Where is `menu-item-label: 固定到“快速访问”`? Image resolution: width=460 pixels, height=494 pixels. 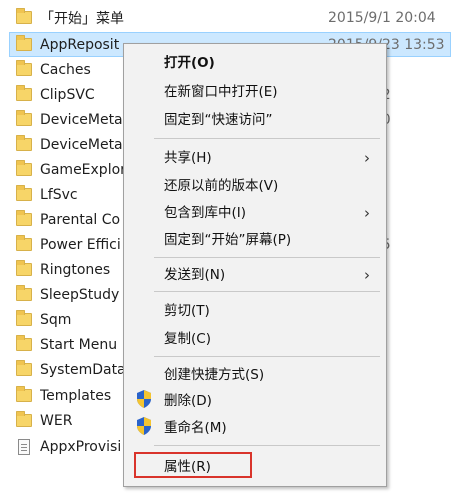
menu-item-label: 固定到“快速访问” is located at coordinates (218, 120).